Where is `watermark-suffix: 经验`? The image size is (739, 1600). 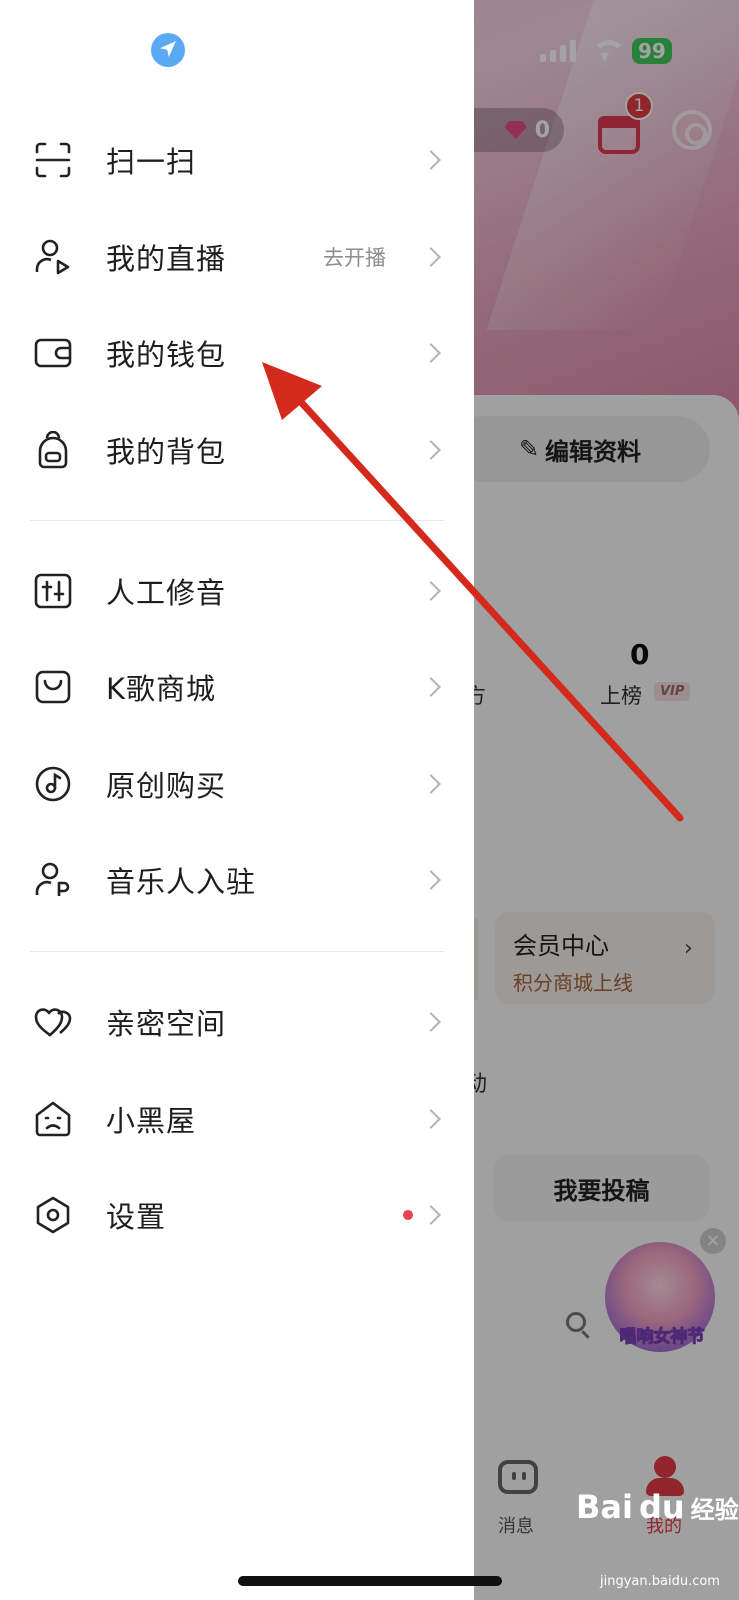
watermark-suffix: 经验 is located at coordinates (714, 1510).